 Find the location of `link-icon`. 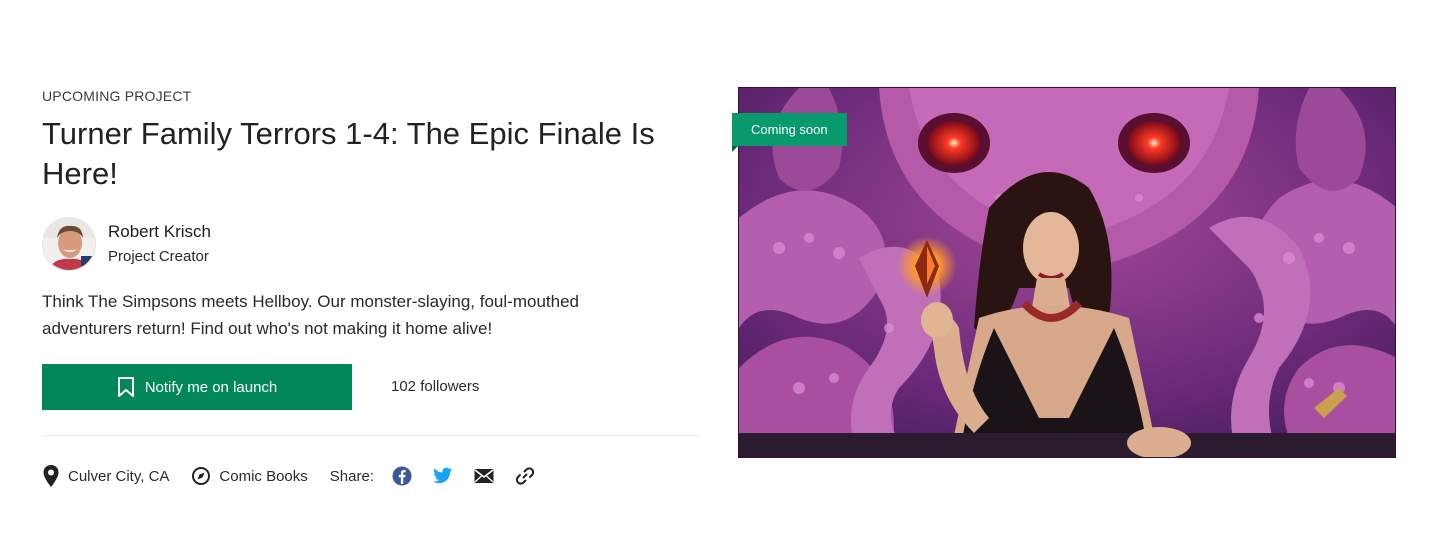

link-icon is located at coordinates (525, 476).